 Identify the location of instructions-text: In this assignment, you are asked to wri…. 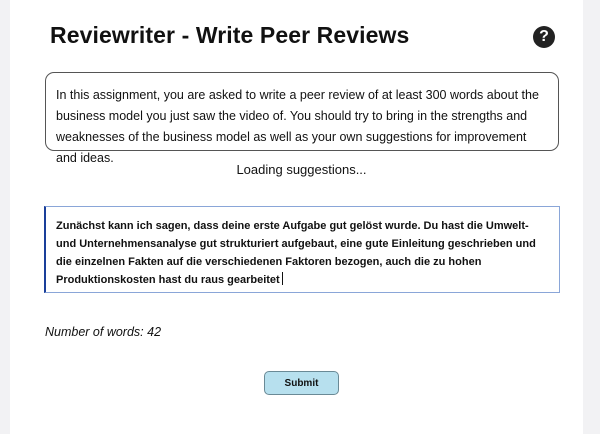
(297, 126).